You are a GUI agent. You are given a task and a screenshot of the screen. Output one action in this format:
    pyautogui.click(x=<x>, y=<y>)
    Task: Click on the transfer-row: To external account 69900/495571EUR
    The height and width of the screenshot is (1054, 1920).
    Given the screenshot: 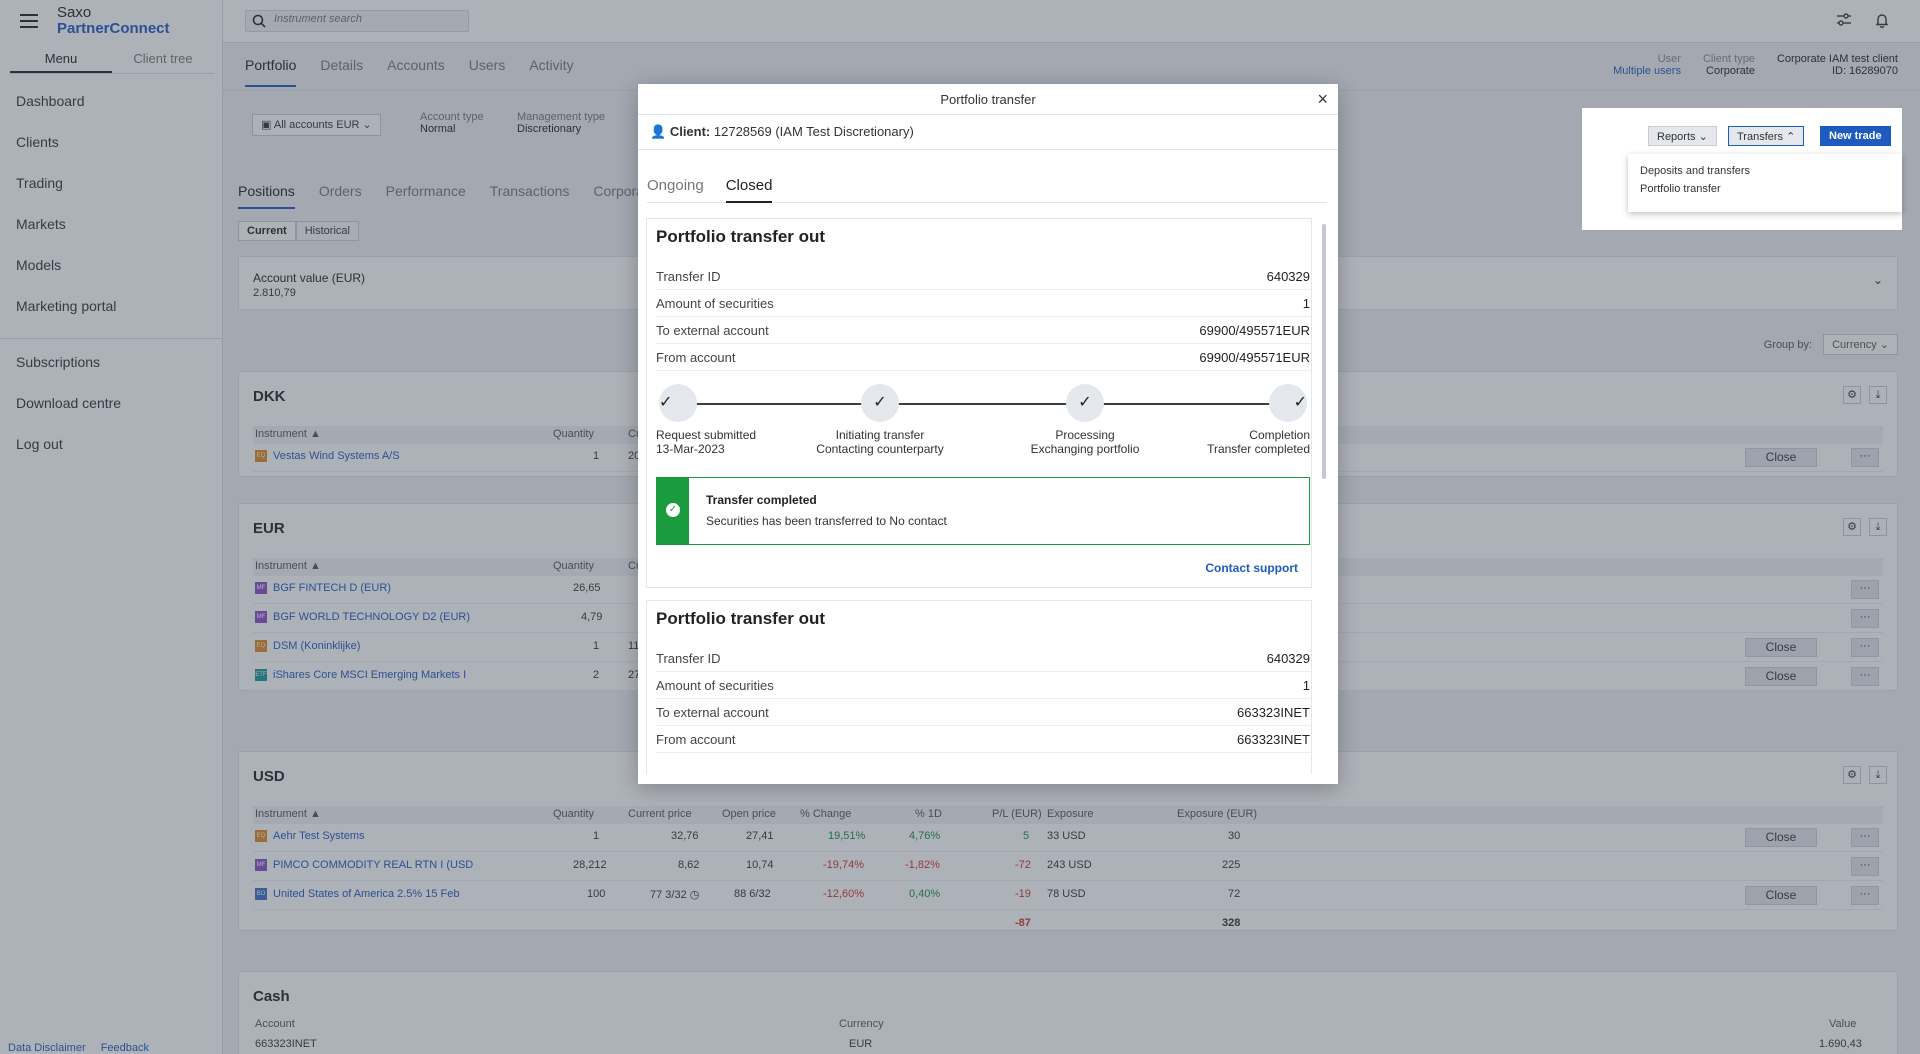 What is the action you would take?
    pyautogui.click(x=983, y=330)
    